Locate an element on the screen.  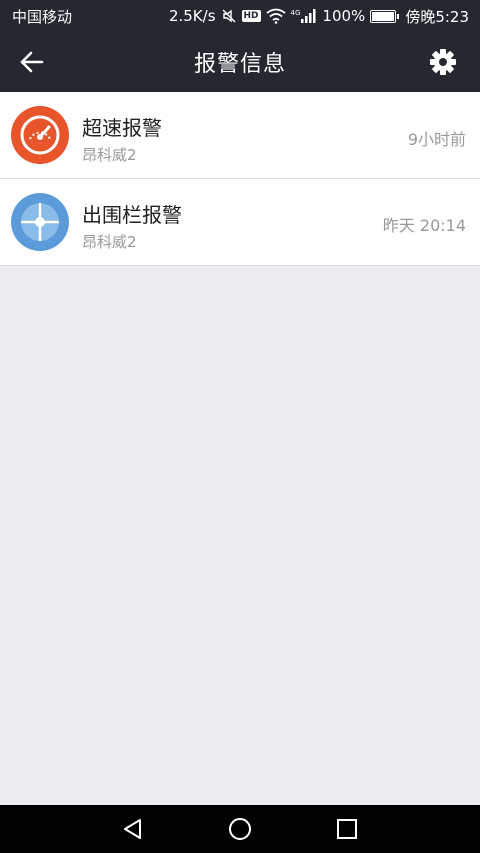
status-bar: 中国移动 2.5K/s HD 4G 100% 傍晚5:23 is located at coordinates (240, 16).